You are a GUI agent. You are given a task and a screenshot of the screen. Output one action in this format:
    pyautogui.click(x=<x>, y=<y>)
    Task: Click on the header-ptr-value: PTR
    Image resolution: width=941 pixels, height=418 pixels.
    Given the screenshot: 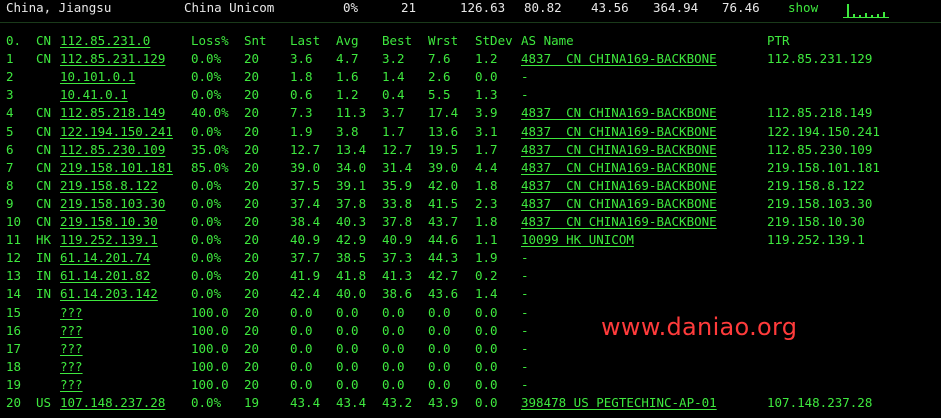 What is the action you would take?
    pyautogui.click(x=778, y=40)
    